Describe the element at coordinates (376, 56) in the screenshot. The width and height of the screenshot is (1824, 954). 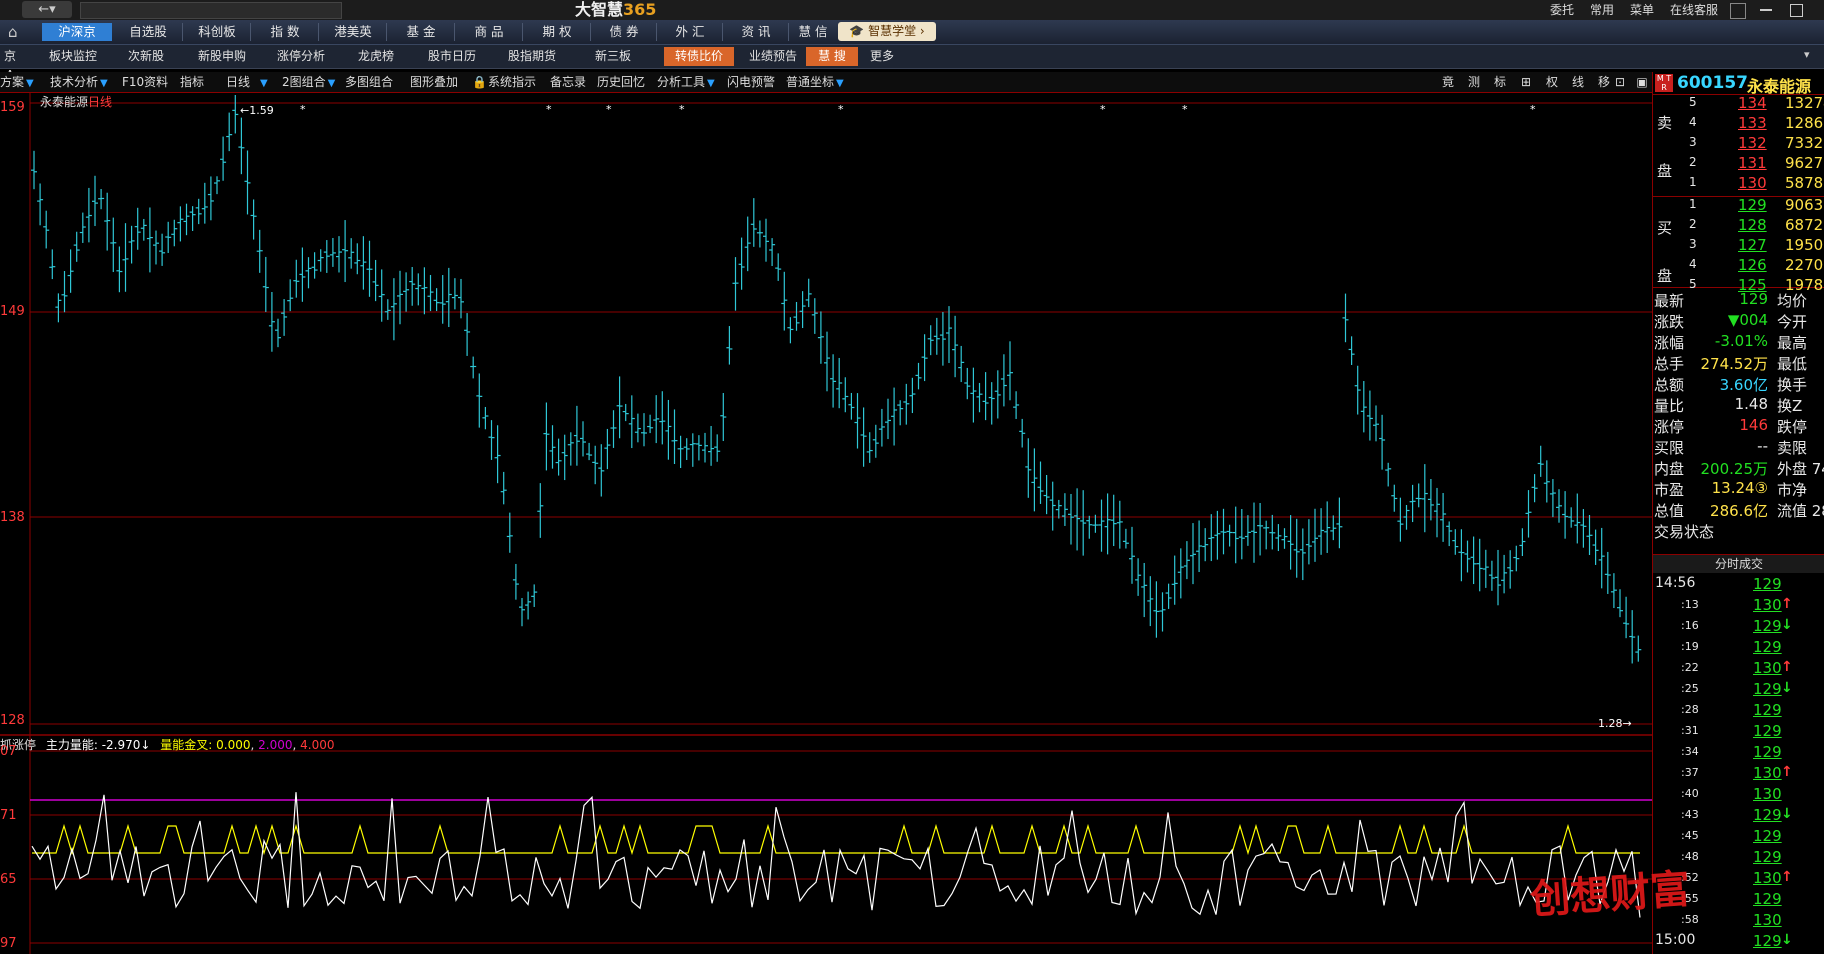
I see `submenu-dragon-tiger: 龙虎榜` at that location.